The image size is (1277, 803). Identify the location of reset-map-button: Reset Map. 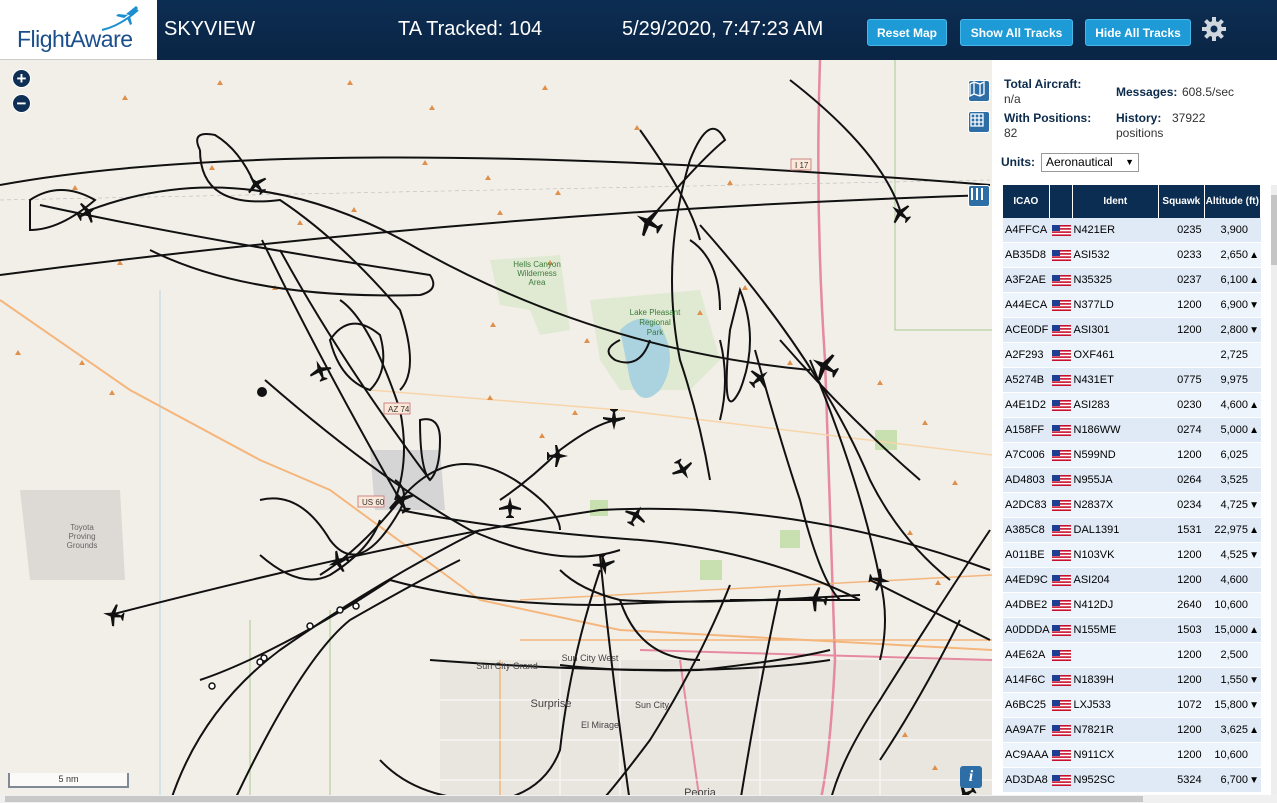
(907, 32).